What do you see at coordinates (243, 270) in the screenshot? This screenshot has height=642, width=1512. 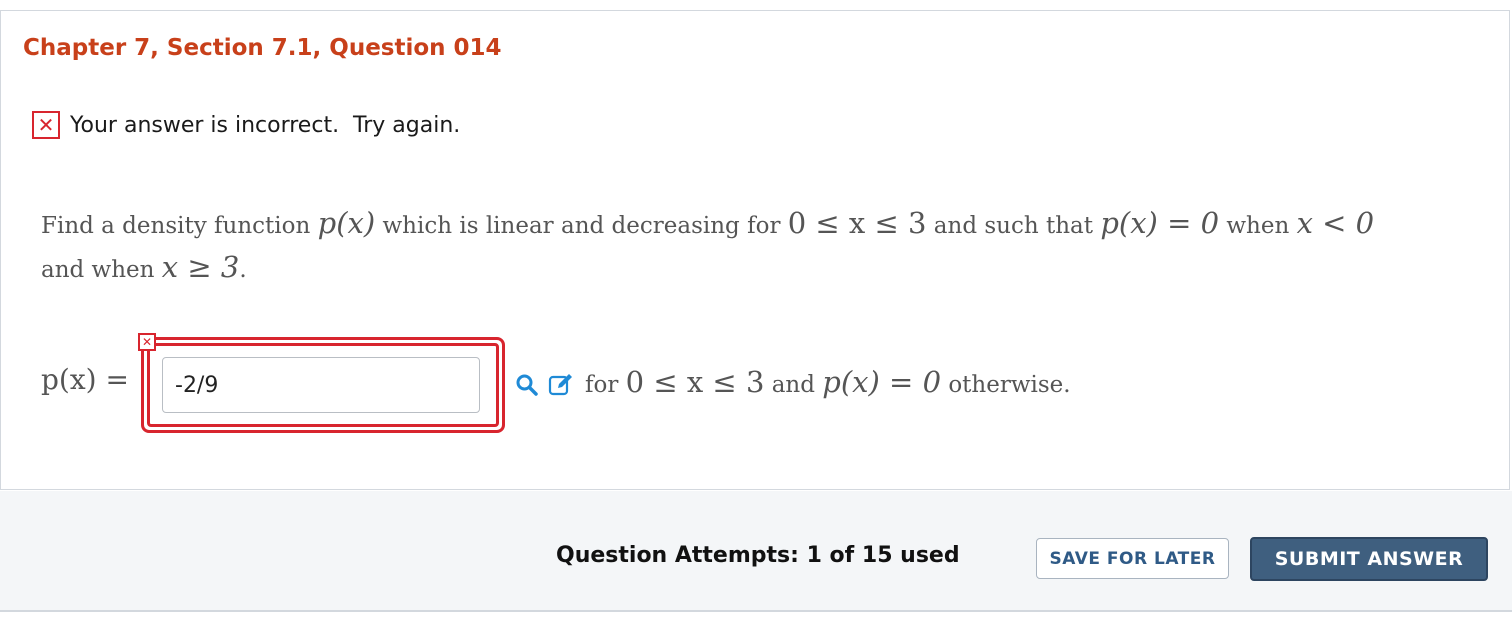 I see `problem-text: .` at bounding box center [243, 270].